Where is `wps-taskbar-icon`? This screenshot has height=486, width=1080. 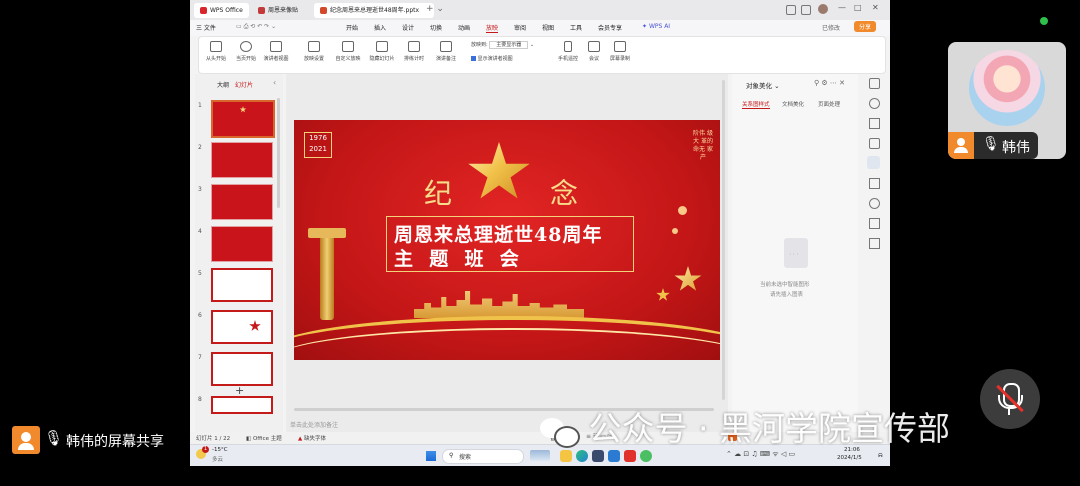
wps-taskbar-icon is located at coordinates (630, 456).